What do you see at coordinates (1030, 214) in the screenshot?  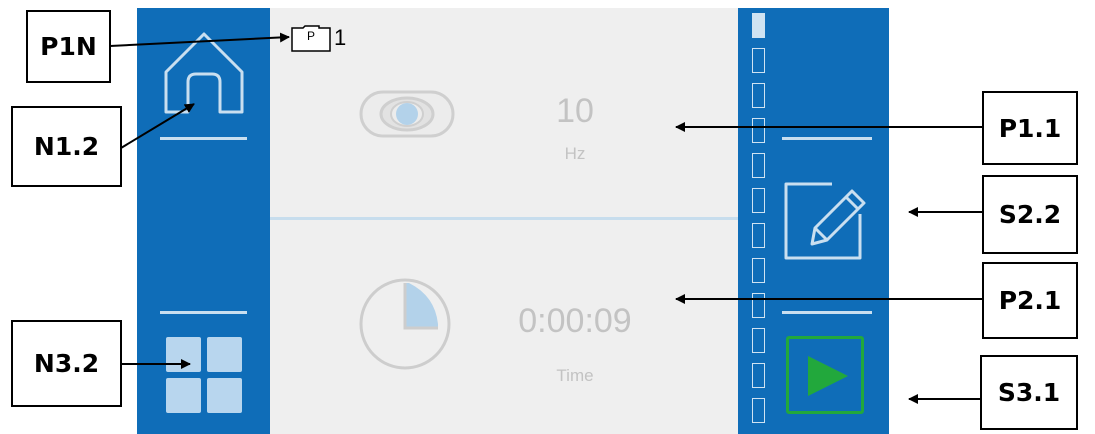 I see `callout-s2-2: S2.2` at bounding box center [1030, 214].